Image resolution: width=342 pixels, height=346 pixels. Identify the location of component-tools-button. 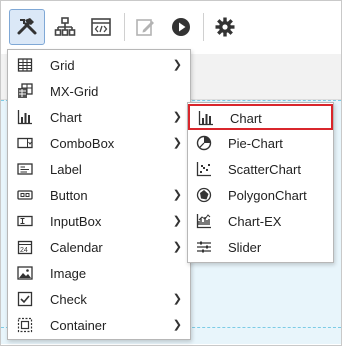
(27, 27).